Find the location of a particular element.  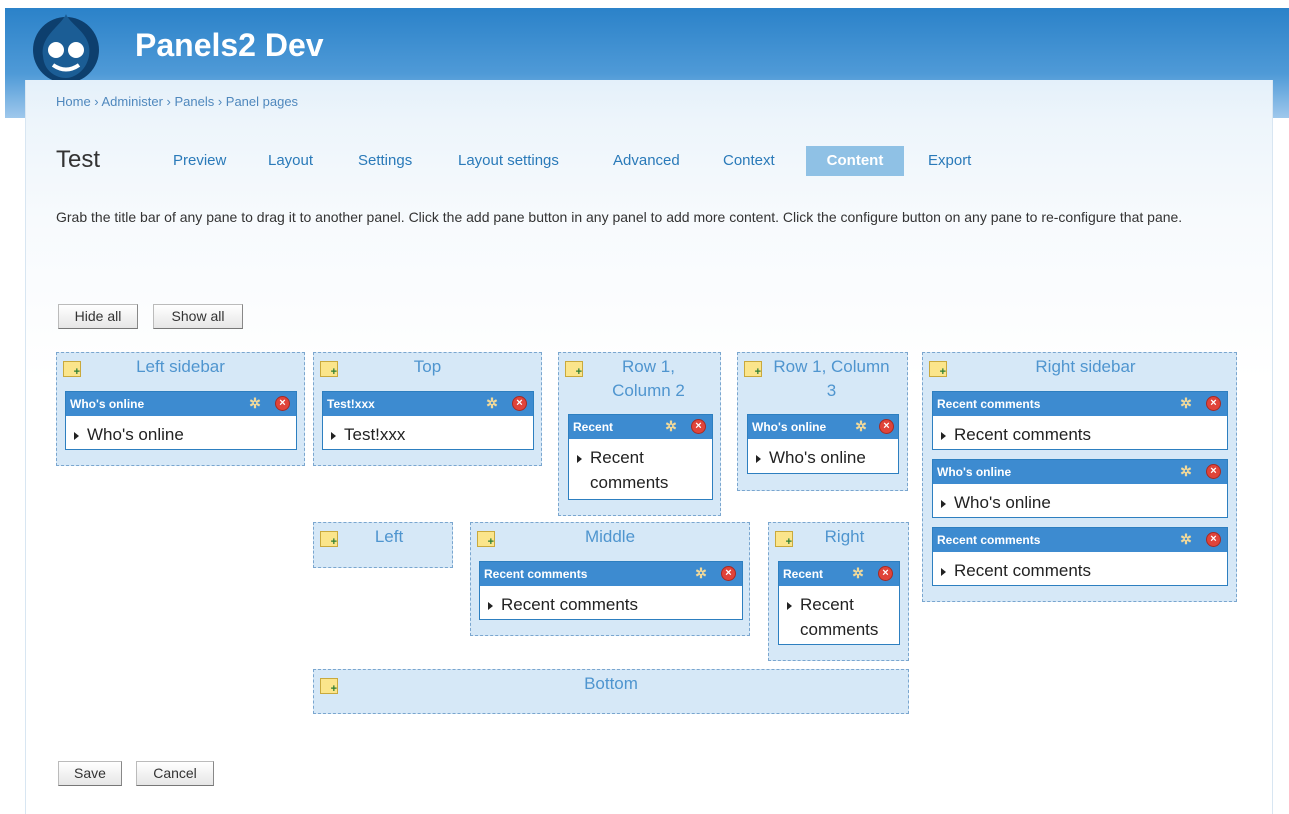

panel-top: Top Test!xxx ✲ × Test!xxx is located at coordinates (427, 409).